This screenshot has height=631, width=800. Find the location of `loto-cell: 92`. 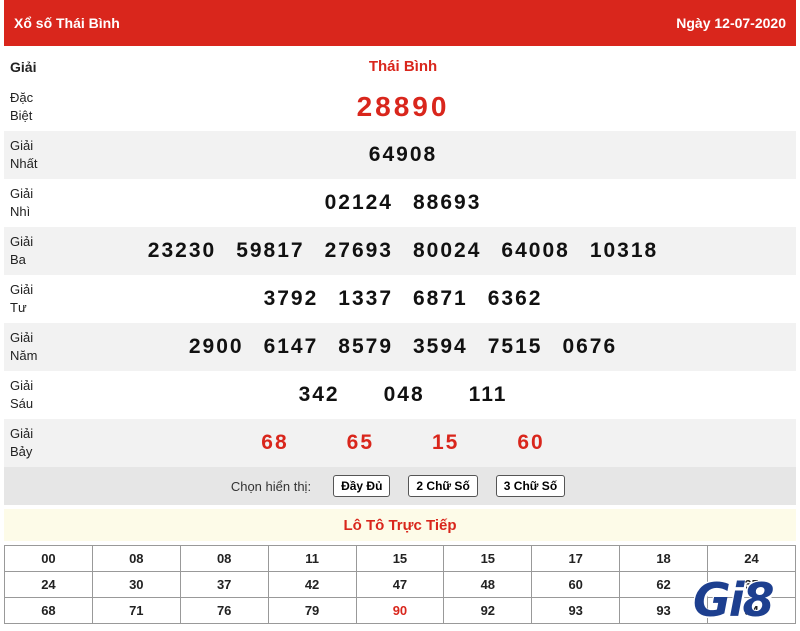

loto-cell: 92 is located at coordinates (488, 610).